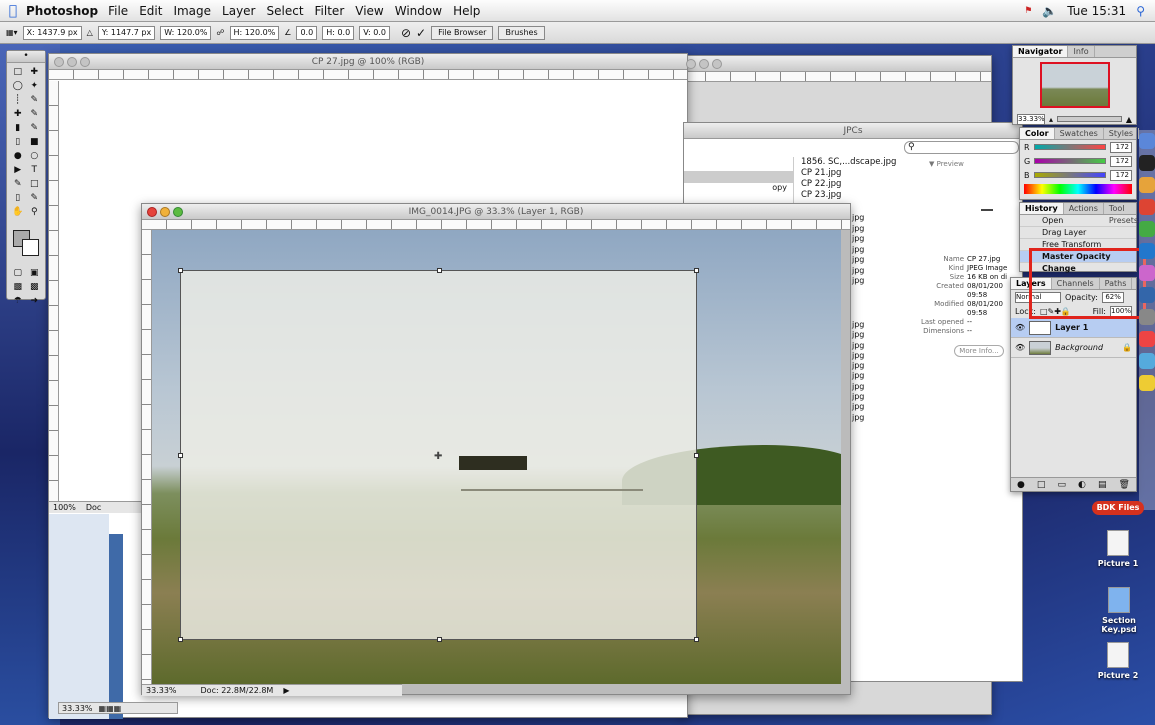  Describe the element at coordinates (35, 128) in the screenshot. I see `history-brush-icon: ✎` at that location.